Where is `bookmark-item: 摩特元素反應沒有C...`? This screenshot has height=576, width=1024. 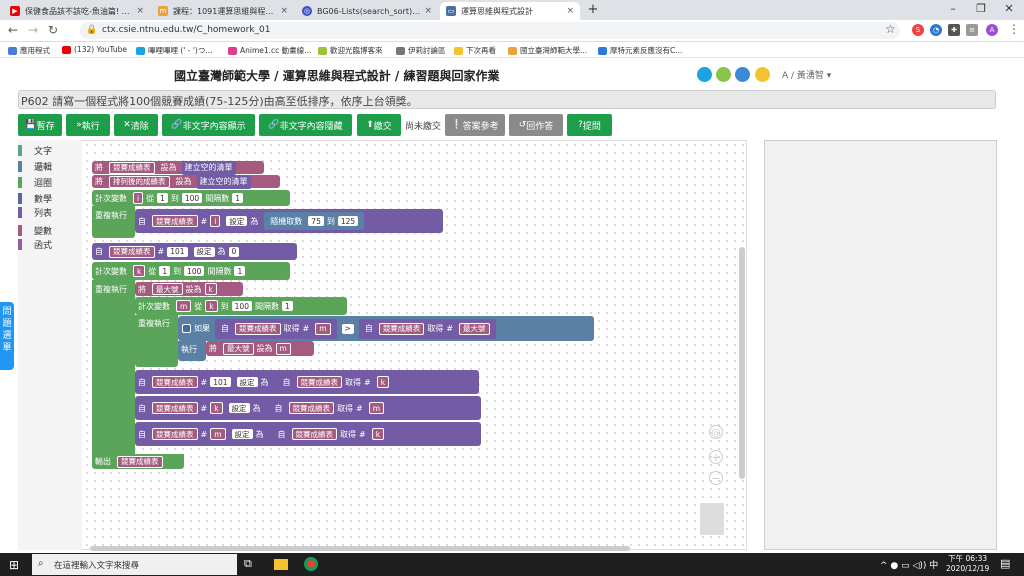 bookmark-item: 摩特元素反應沒有C... is located at coordinates (640, 50).